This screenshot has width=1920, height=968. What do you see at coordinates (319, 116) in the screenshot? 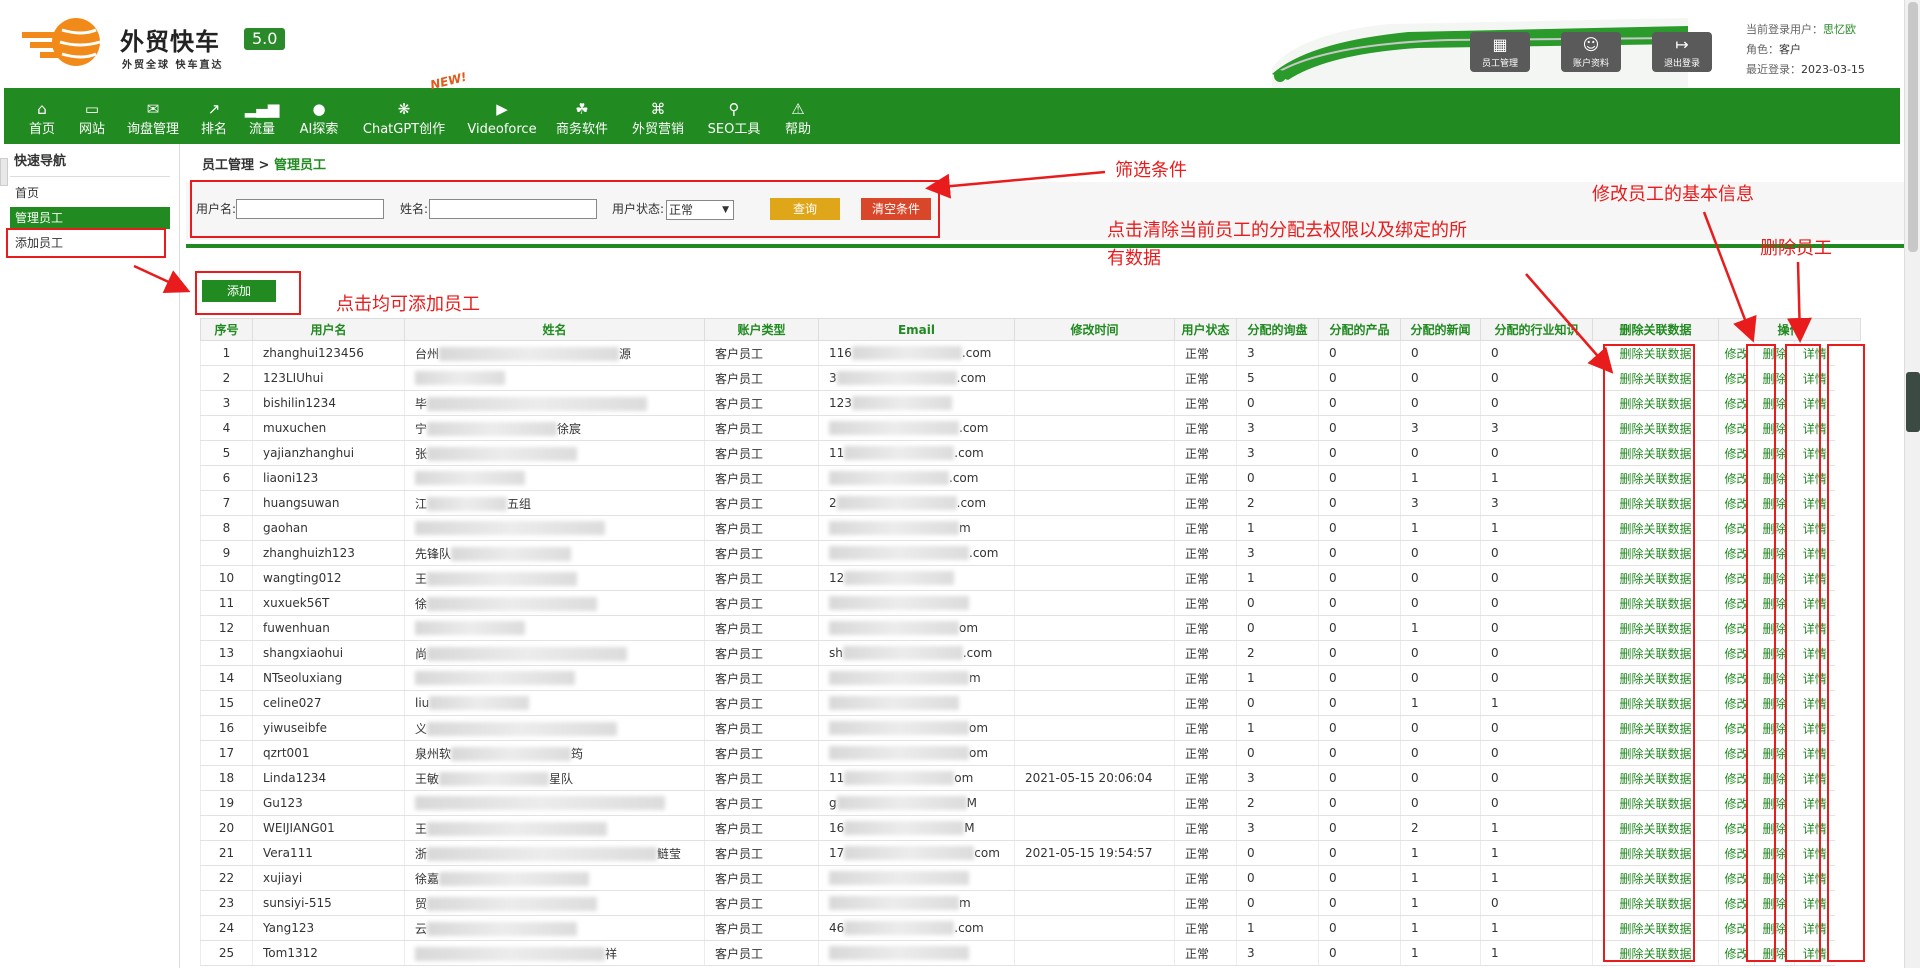
I see `nav-item-ai: ● AI探索` at bounding box center [319, 116].